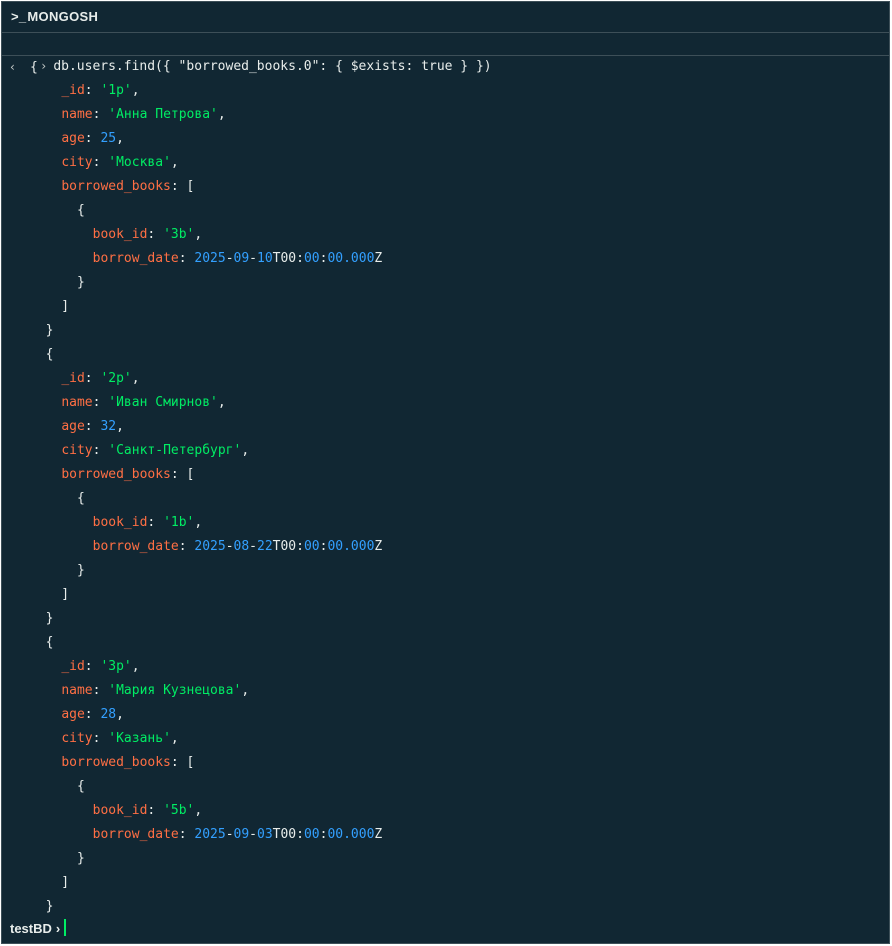  I want to click on output-line: borrow_date: 2025-09-03T00:00:00.000Z, so click(237, 834).